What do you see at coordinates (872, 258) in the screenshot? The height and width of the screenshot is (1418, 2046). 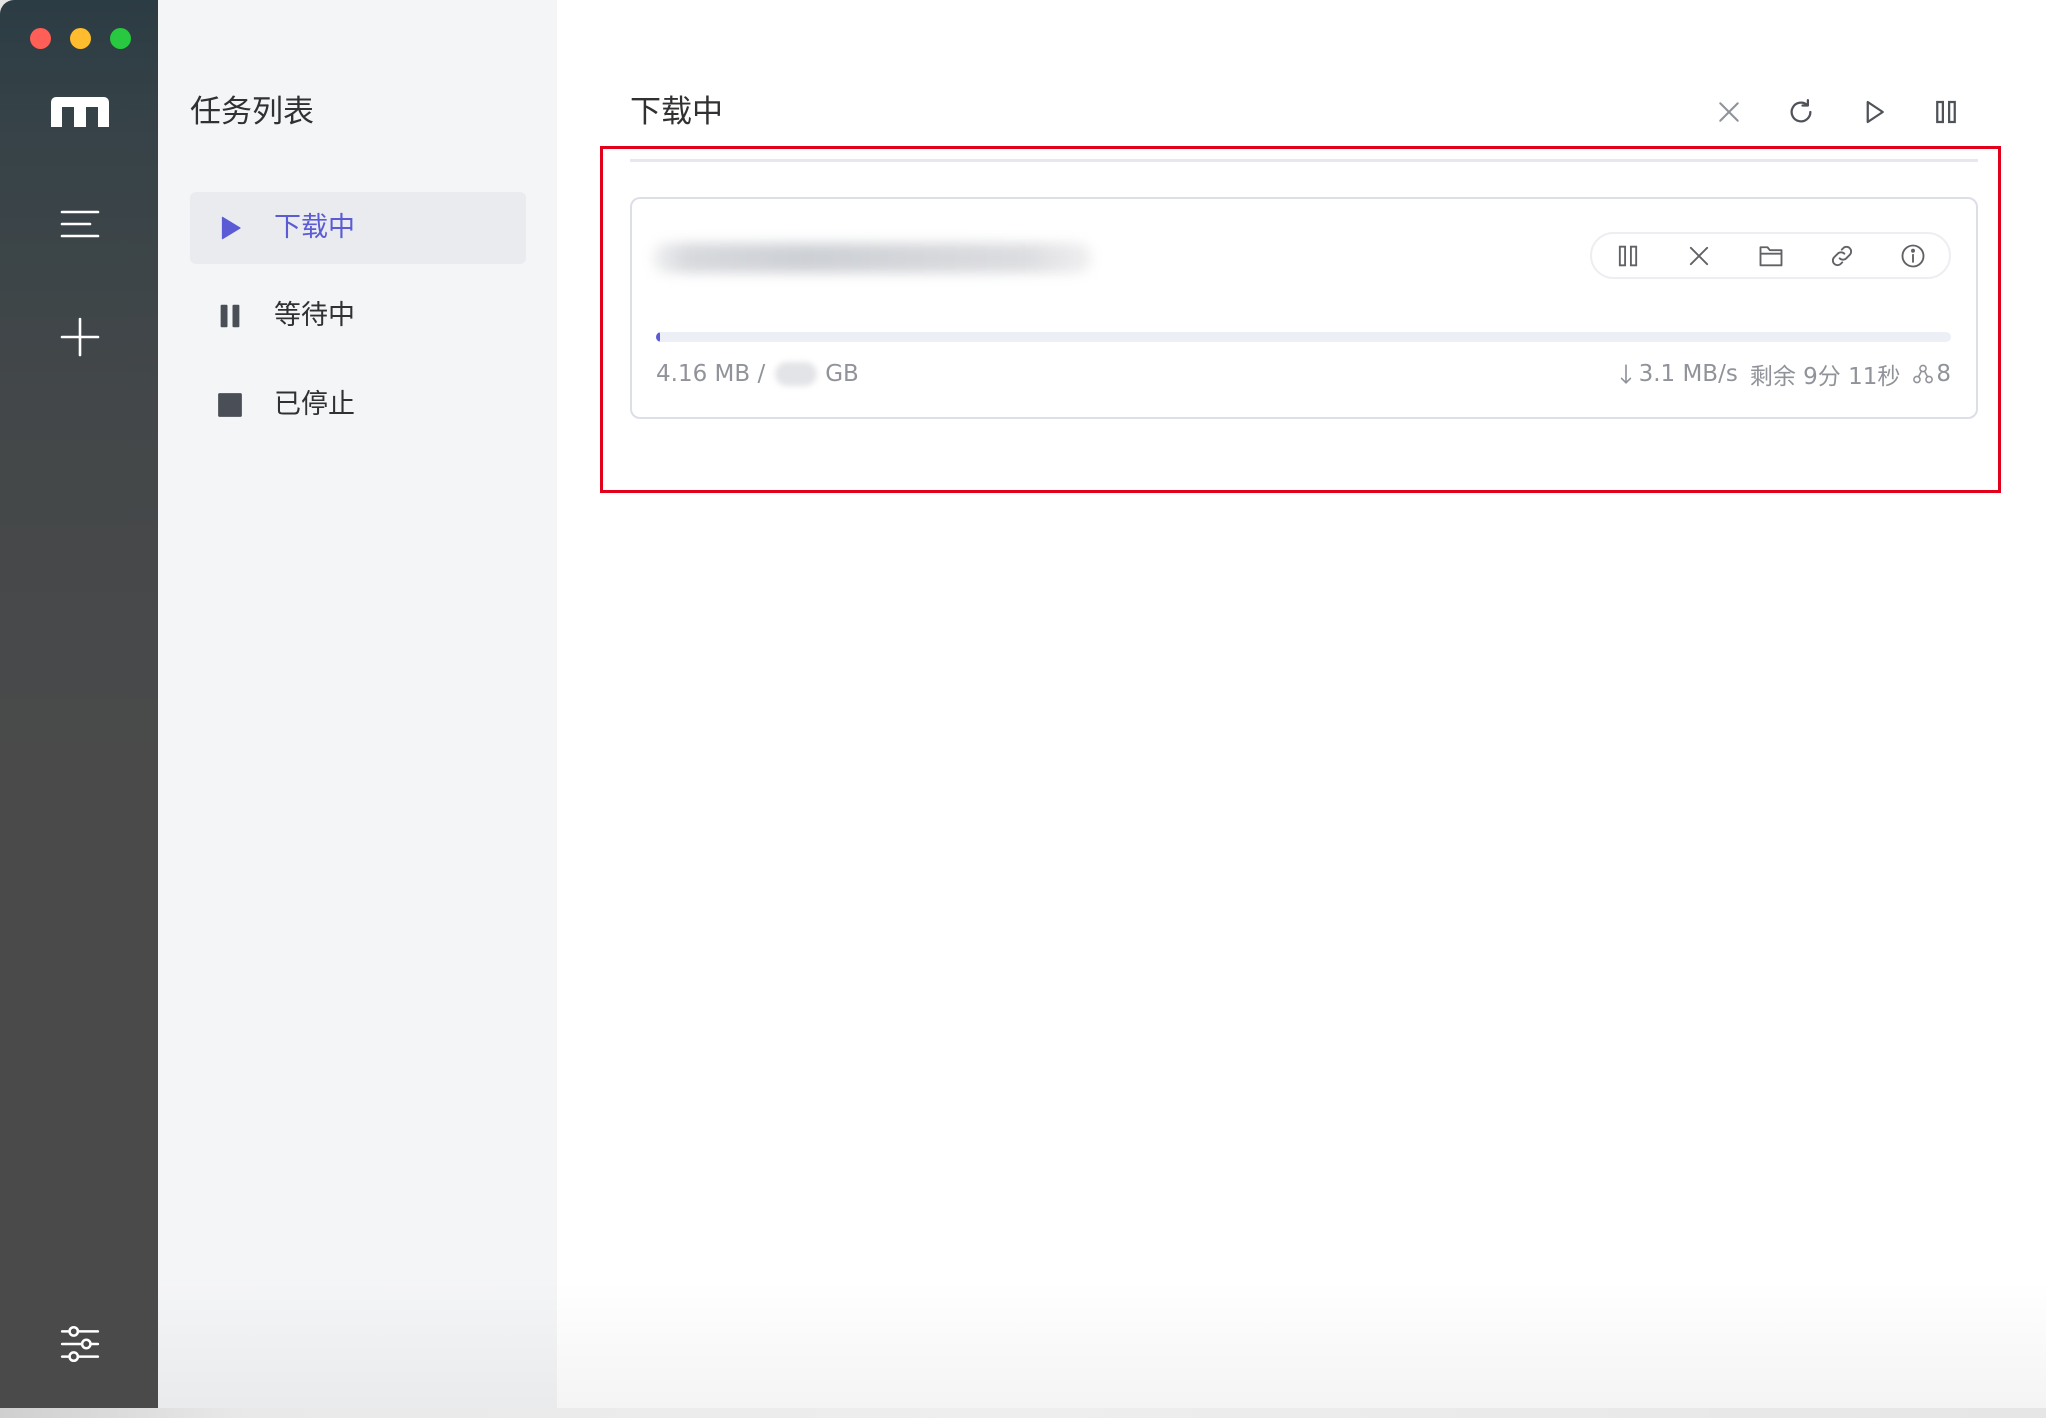 I see `task-name-redacted` at bounding box center [872, 258].